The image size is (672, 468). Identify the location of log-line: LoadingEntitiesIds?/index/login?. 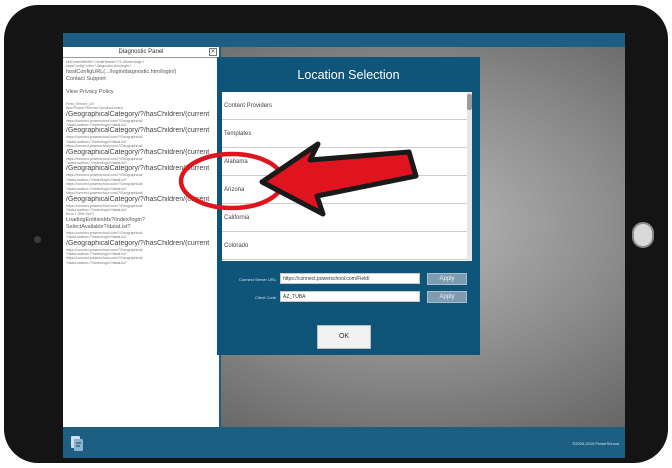
(105, 219).